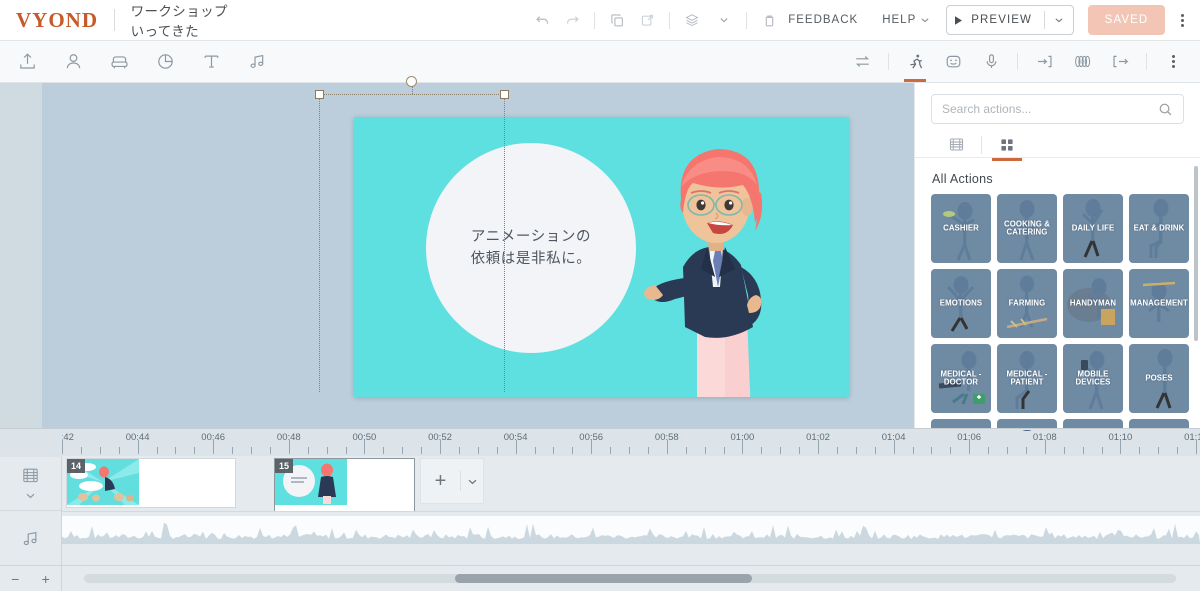 This screenshot has width=1200, height=591. I want to click on action-label: POSES, so click(1159, 378).